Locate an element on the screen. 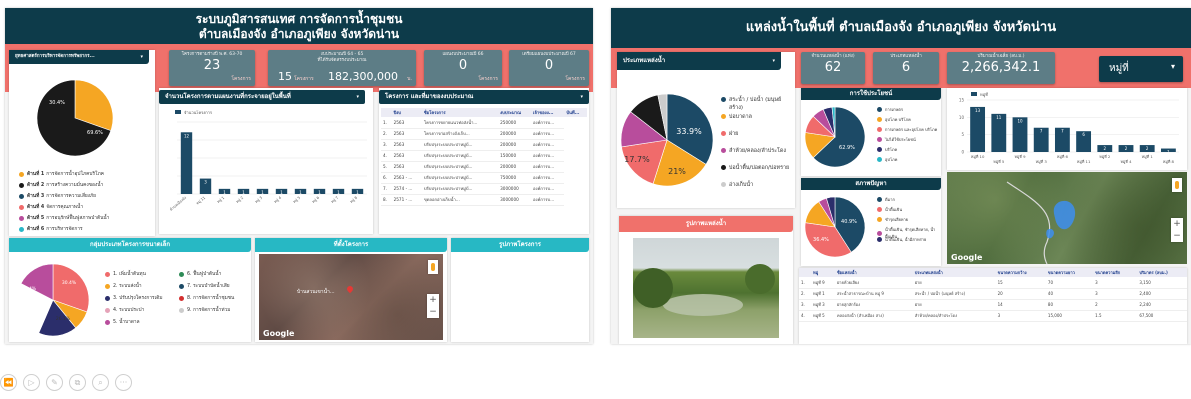  small-projects-legend-item: 4. ระบบประปา is located at coordinates (124, 310).